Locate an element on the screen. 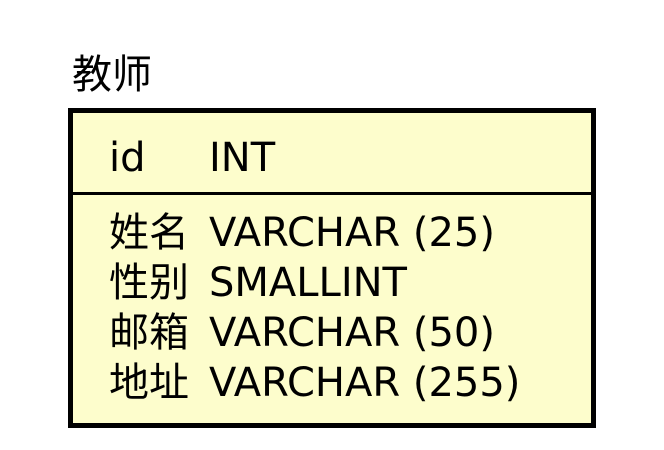  attribute-type: SMALLINT is located at coordinates (308, 283).